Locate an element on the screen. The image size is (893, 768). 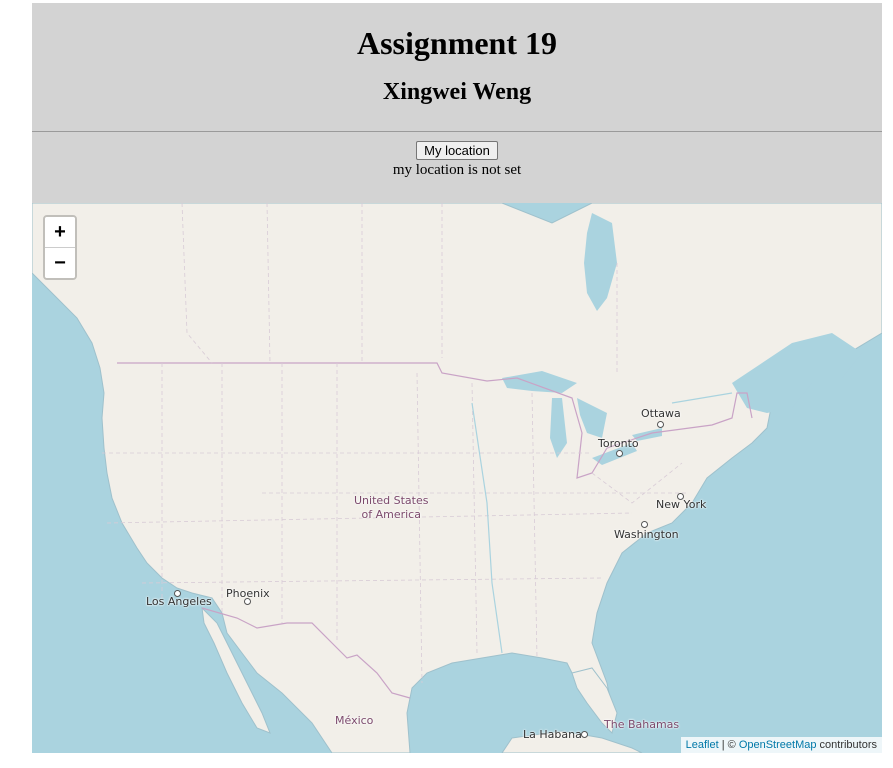
label-toronto: Toronto is located at coordinates (618, 443).